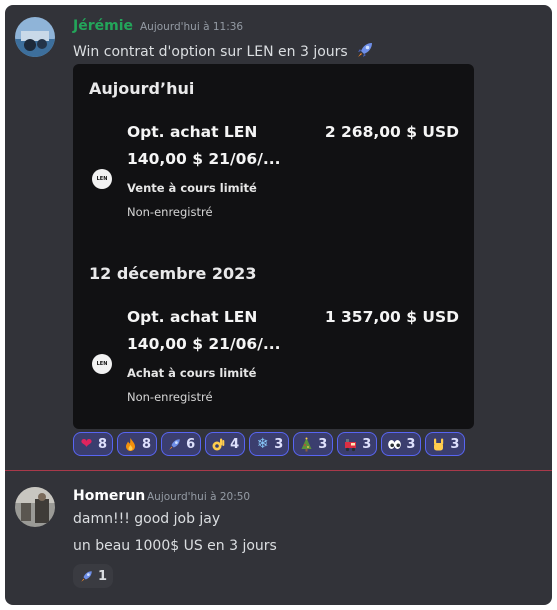  I want to click on reaction-eyes: 3, so click(401, 444).